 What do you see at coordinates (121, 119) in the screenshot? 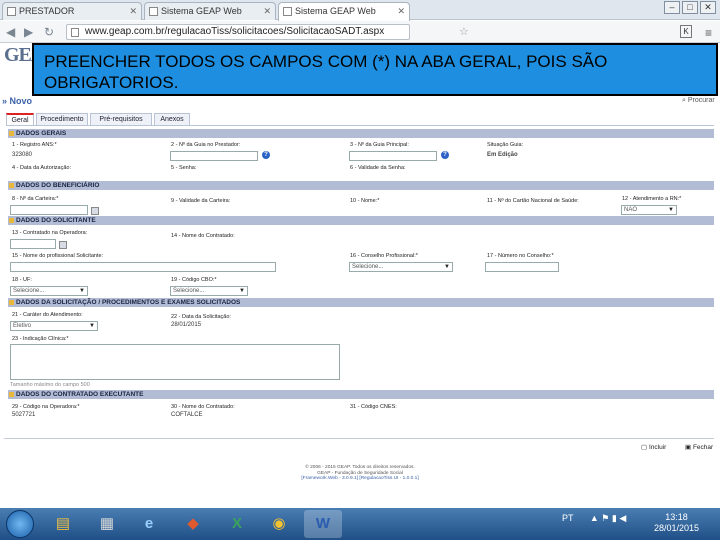
I see `tab-pre-requisitos: Pré-requisitos` at bounding box center [121, 119].